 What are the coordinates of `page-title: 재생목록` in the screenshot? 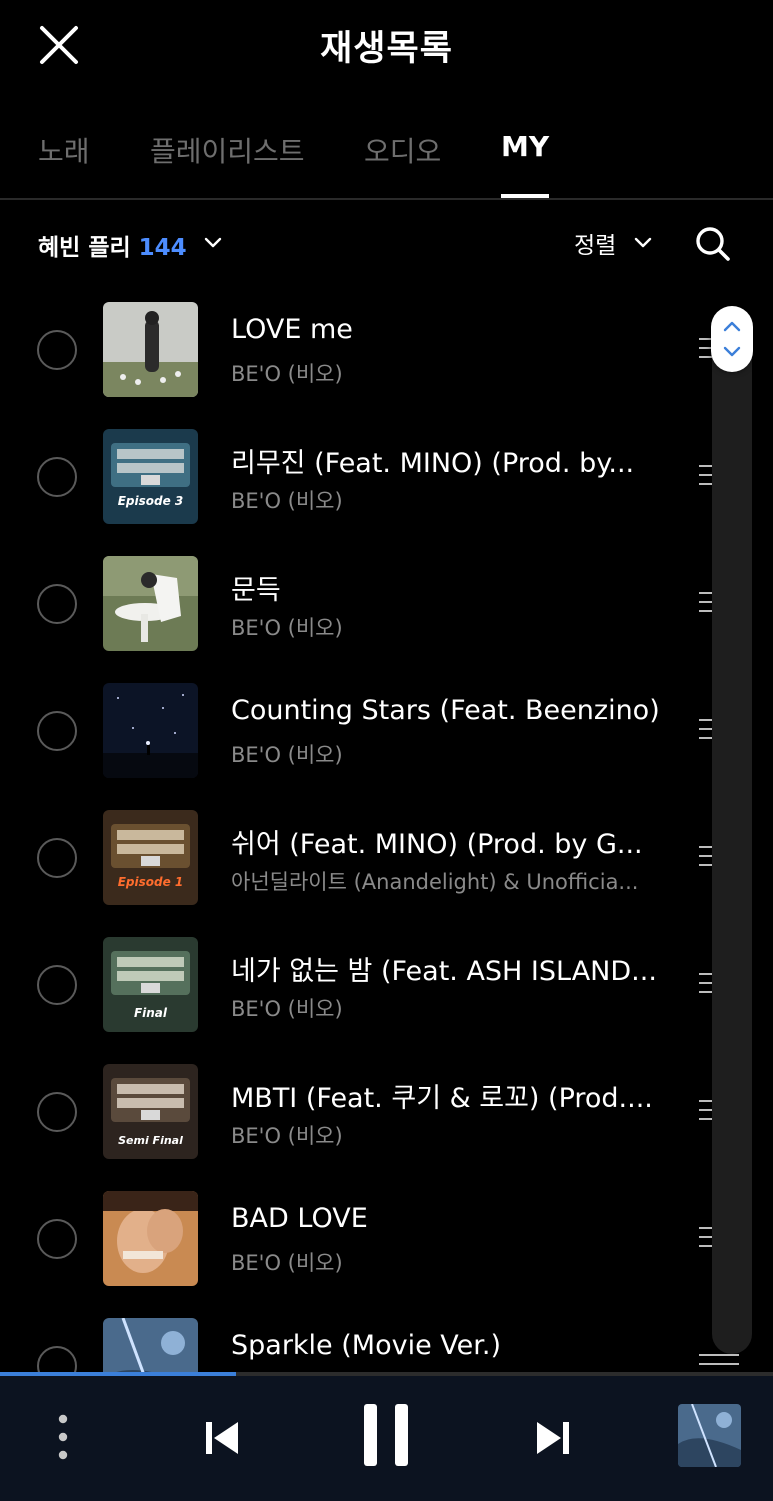 It's located at (386, 49).